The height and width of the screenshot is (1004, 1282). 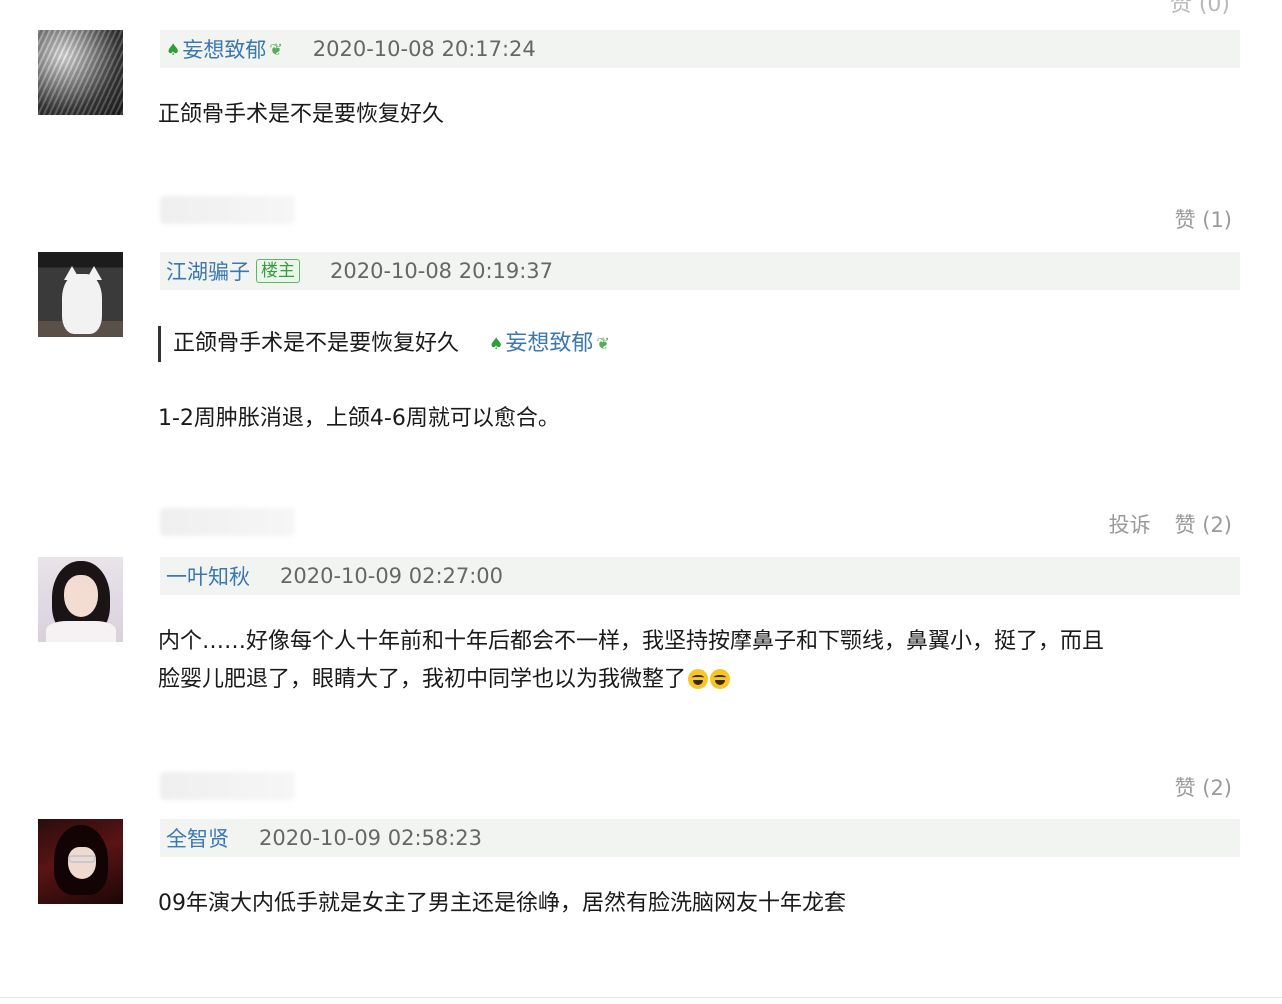 I want to click on username-text: 江湖骗子, so click(x=208, y=272).